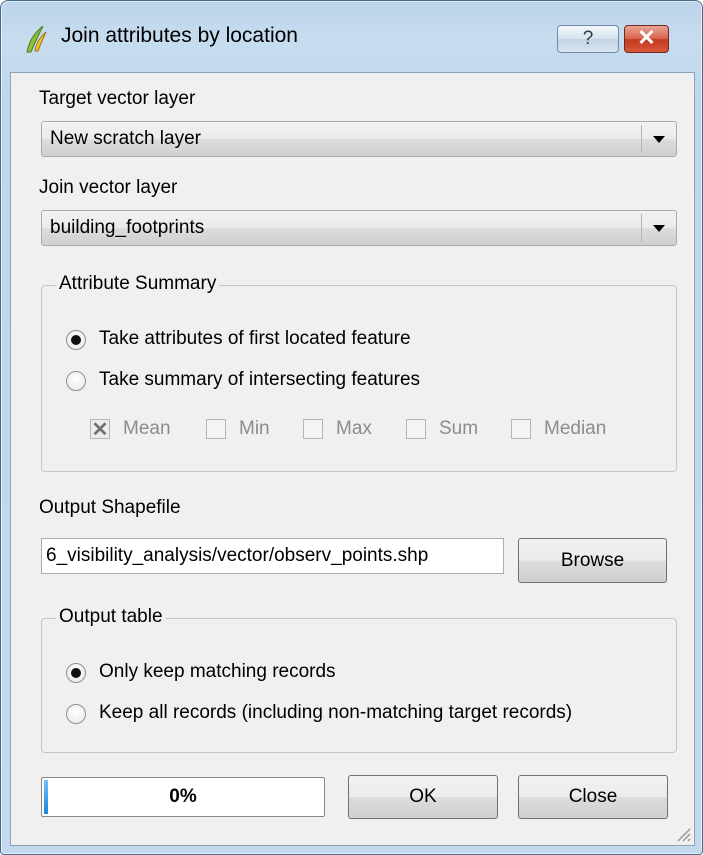  What do you see at coordinates (76, 381) in the screenshot?
I see `summary-radio` at bounding box center [76, 381].